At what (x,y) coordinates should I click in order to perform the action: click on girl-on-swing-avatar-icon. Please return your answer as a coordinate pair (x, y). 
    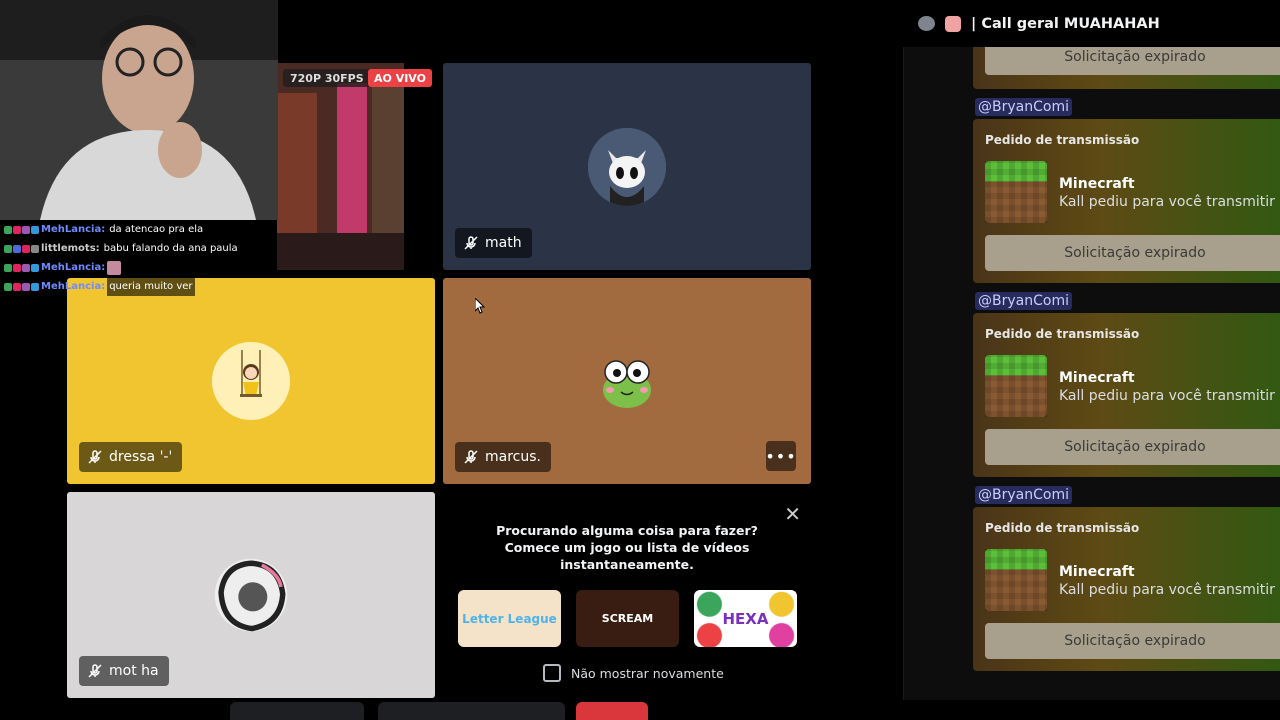
    Looking at the image, I should click on (251, 381).